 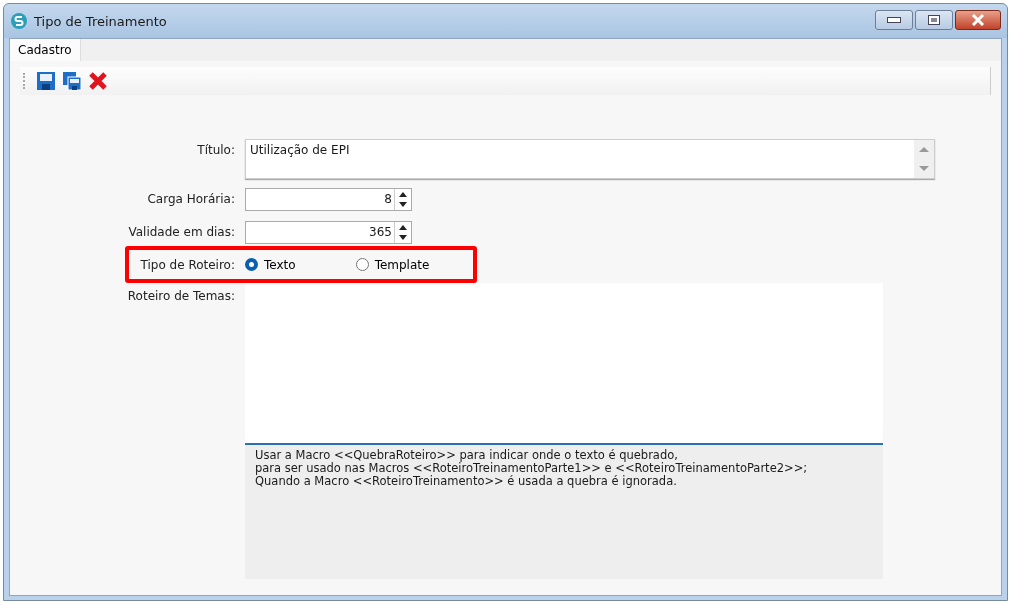 What do you see at coordinates (180, 295) in the screenshot?
I see `field-label: Roteiro de Temas:` at bounding box center [180, 295].